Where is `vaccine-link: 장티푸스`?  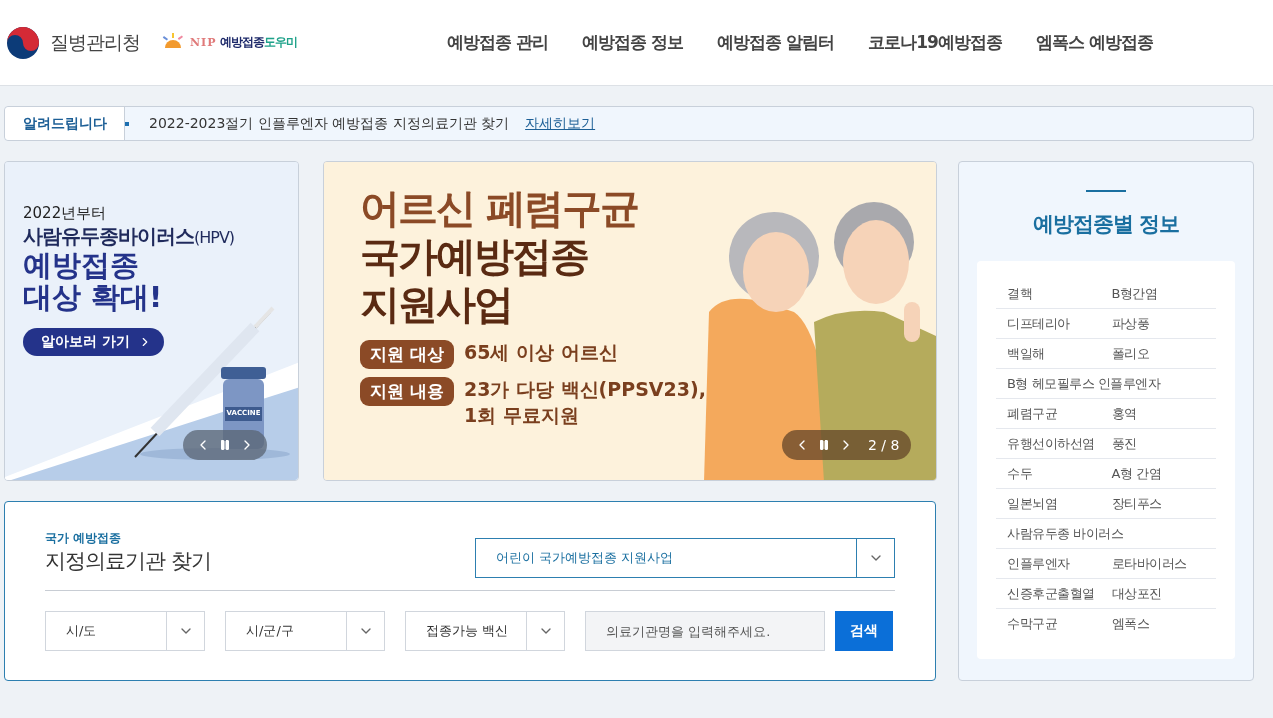
vaccine-link: 장티푸스 is located at coordinates (1163, 503).